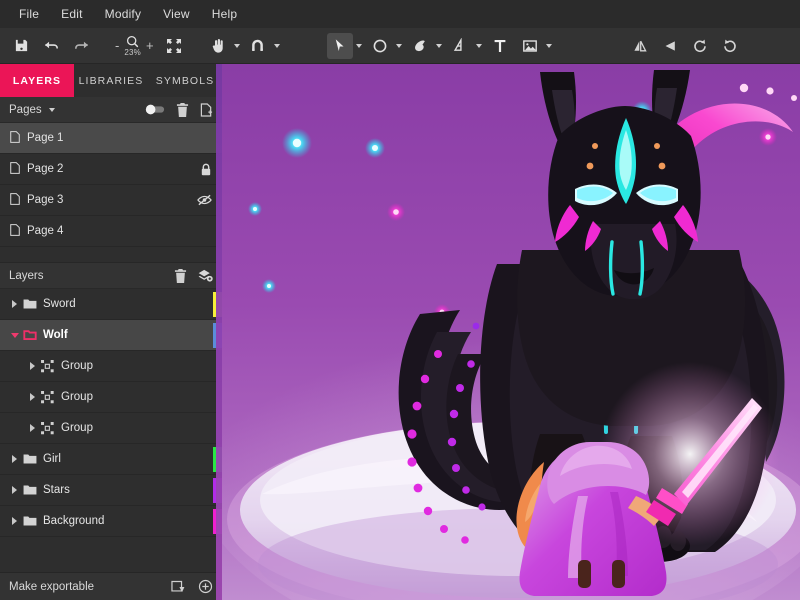 Image resolution: width=800 pixels, height=600 pixels. I want to click on pen-tool-icon, so click(420, 46).